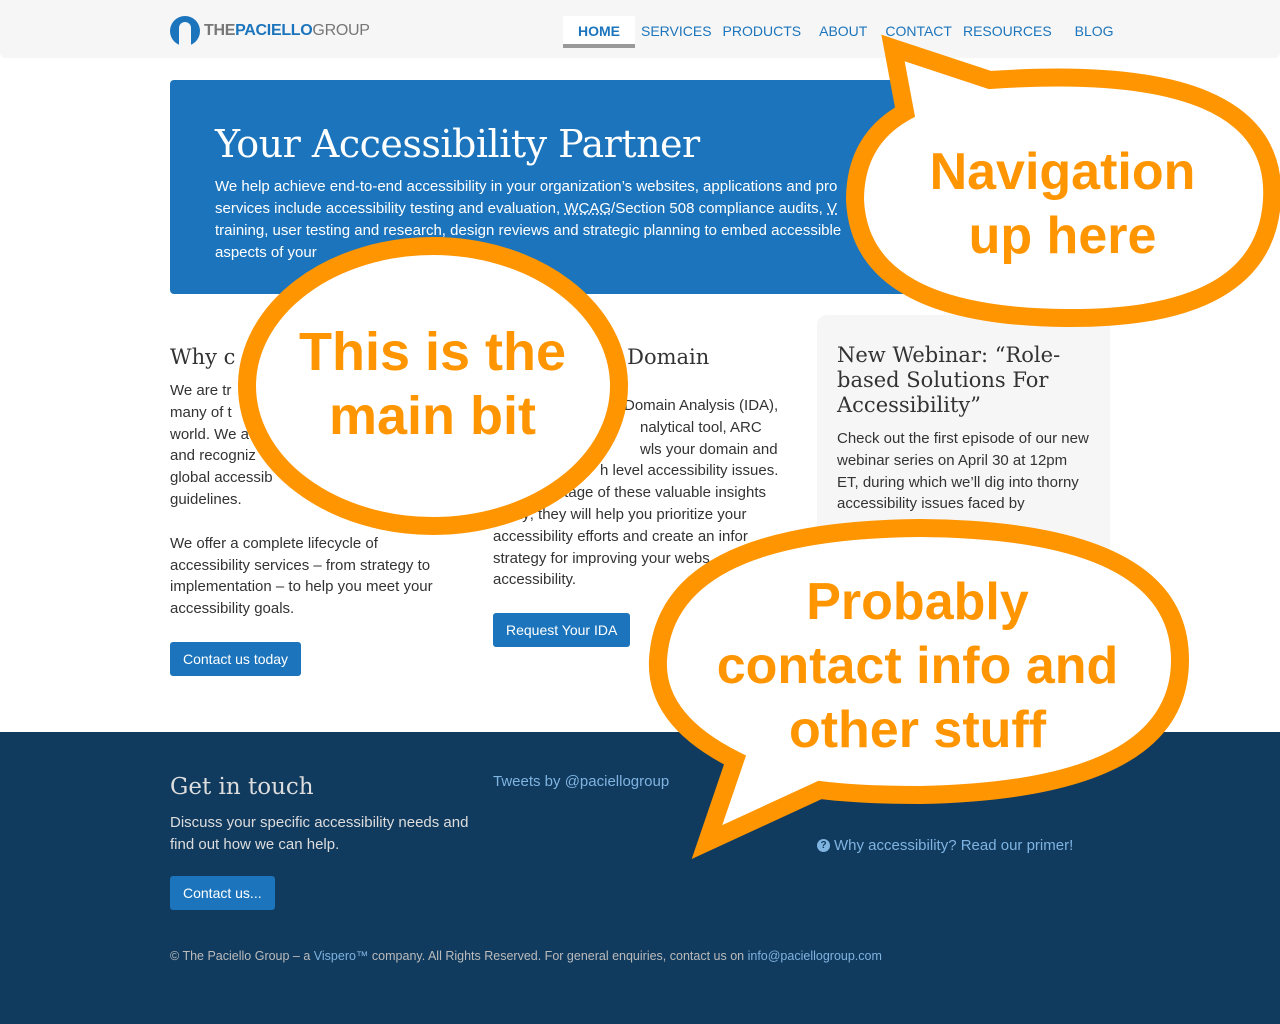 The height and width of the screenshot is (1024, 1280). I want to click on tweets-link: Tweets by @paciellogroup, so click(581, 781).